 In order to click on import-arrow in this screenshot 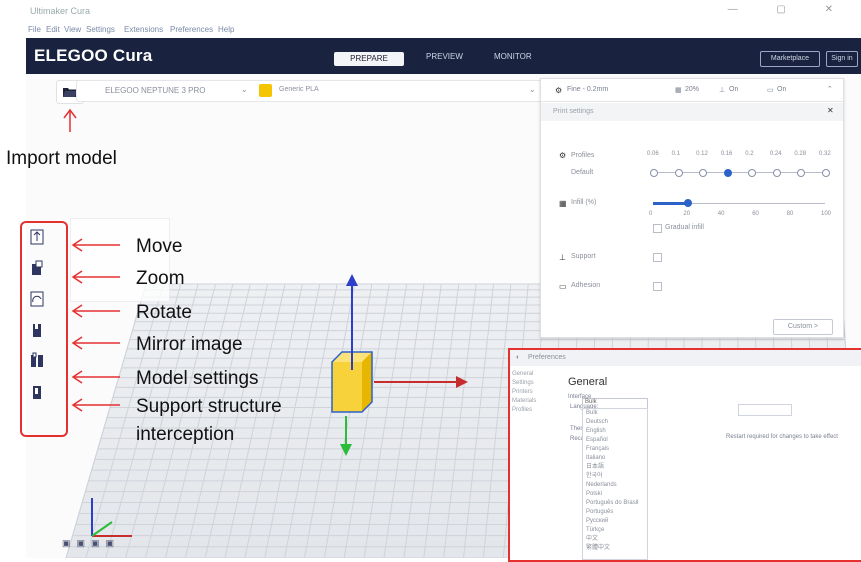, I will do `click(70, 120)`.